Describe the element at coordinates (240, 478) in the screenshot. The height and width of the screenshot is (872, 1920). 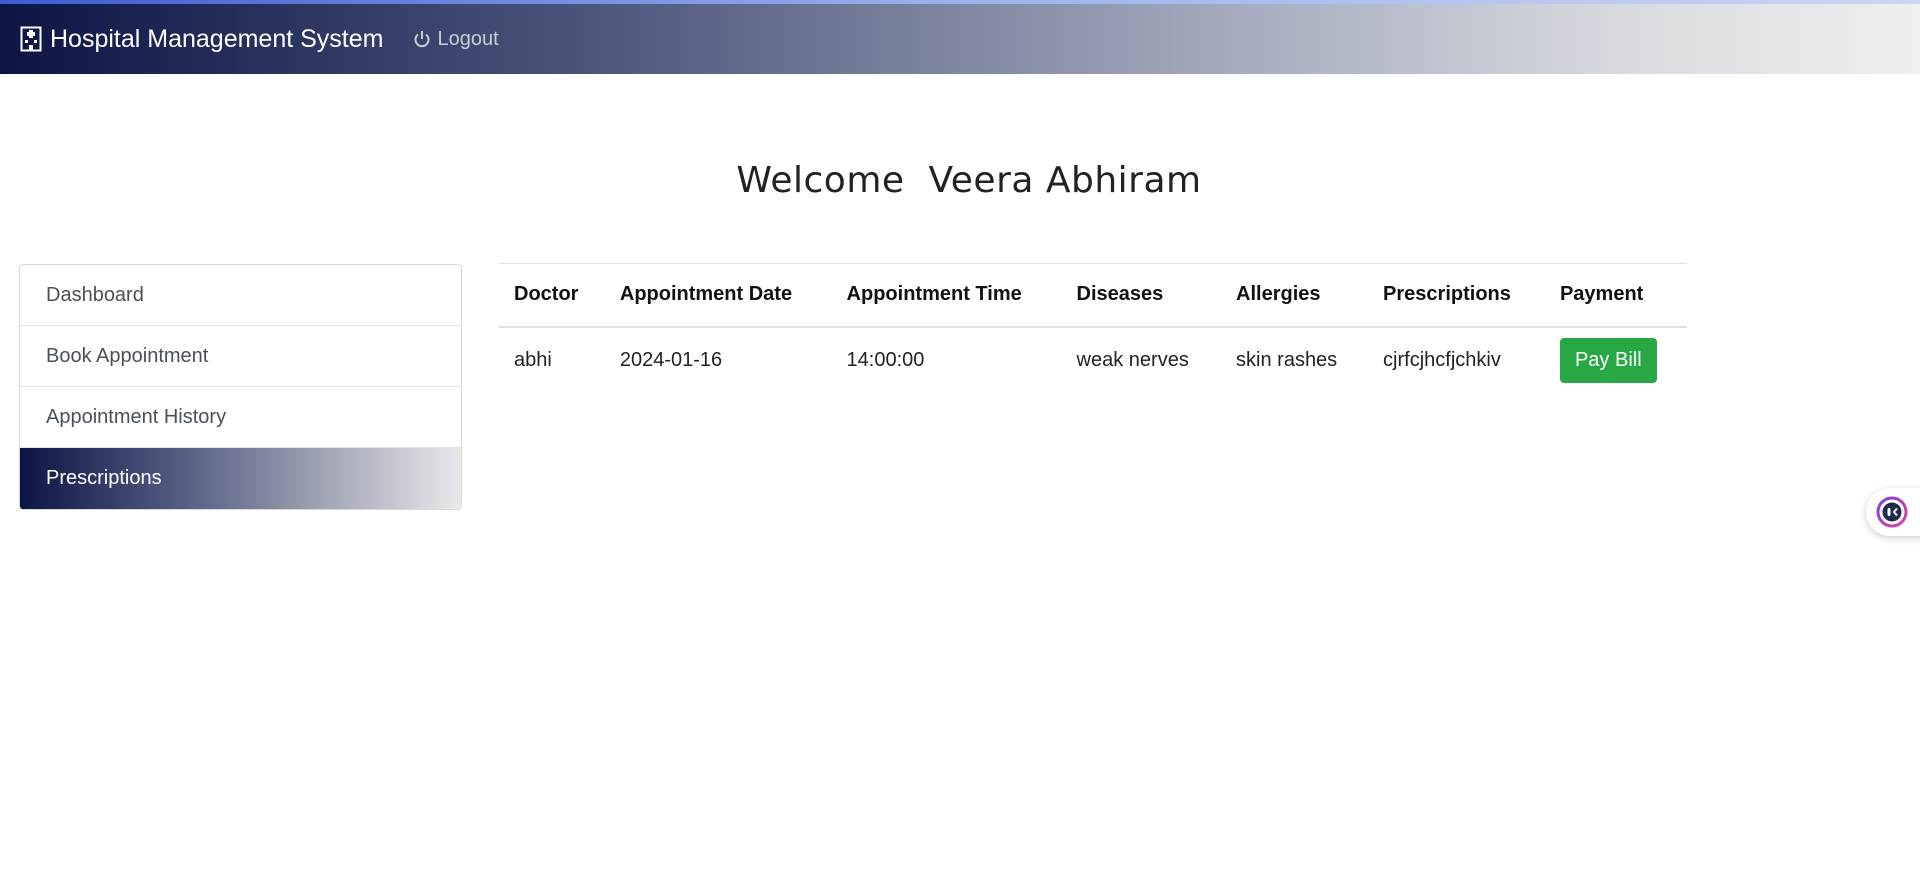
I see `sidebar-item-prescriptions: Prescriptions` at that location.